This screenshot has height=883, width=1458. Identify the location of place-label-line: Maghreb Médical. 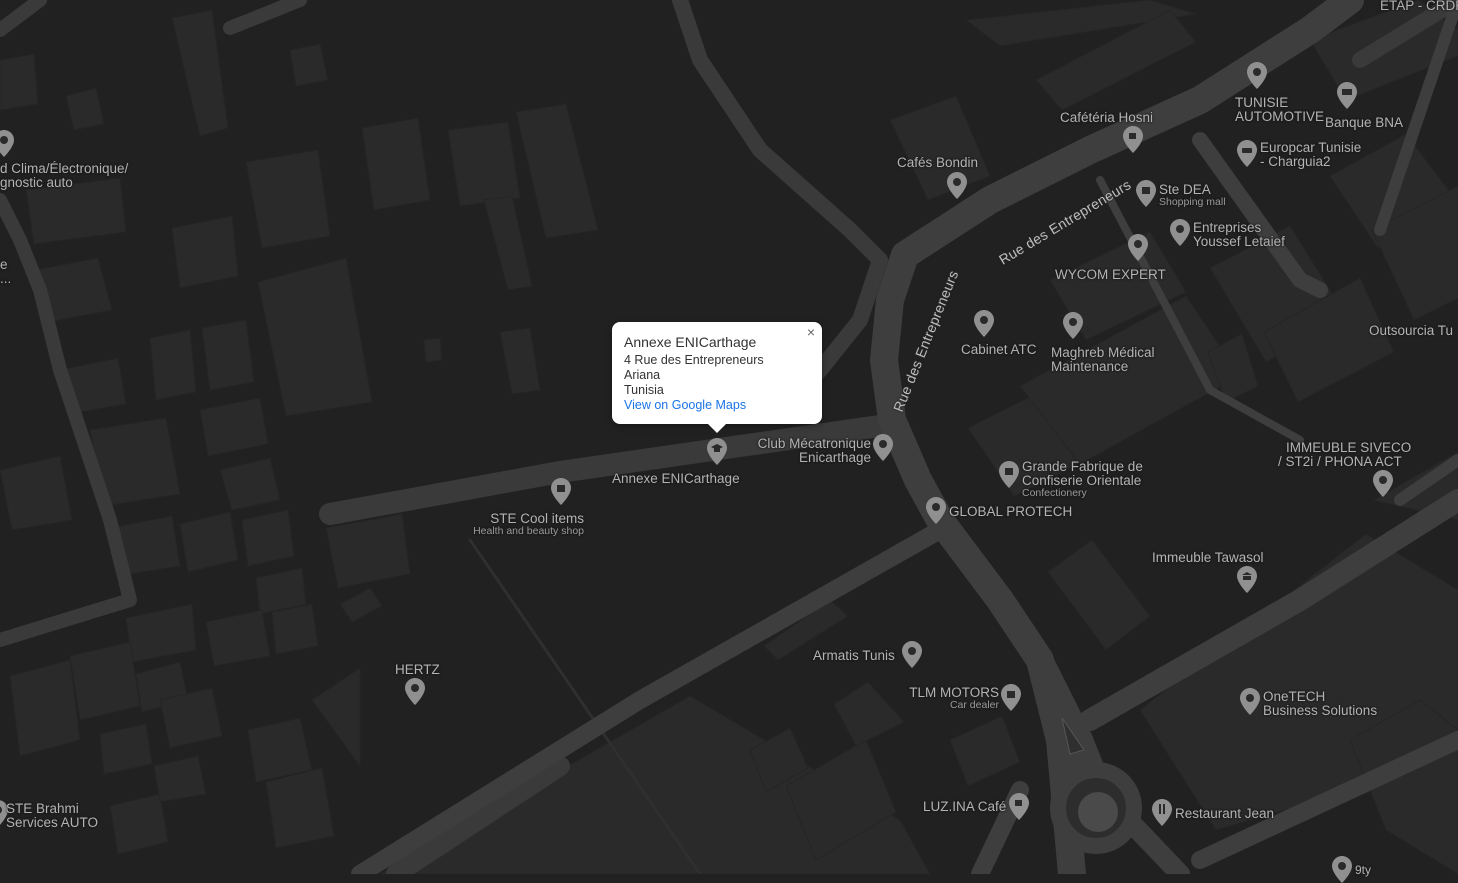
(1103, 352).